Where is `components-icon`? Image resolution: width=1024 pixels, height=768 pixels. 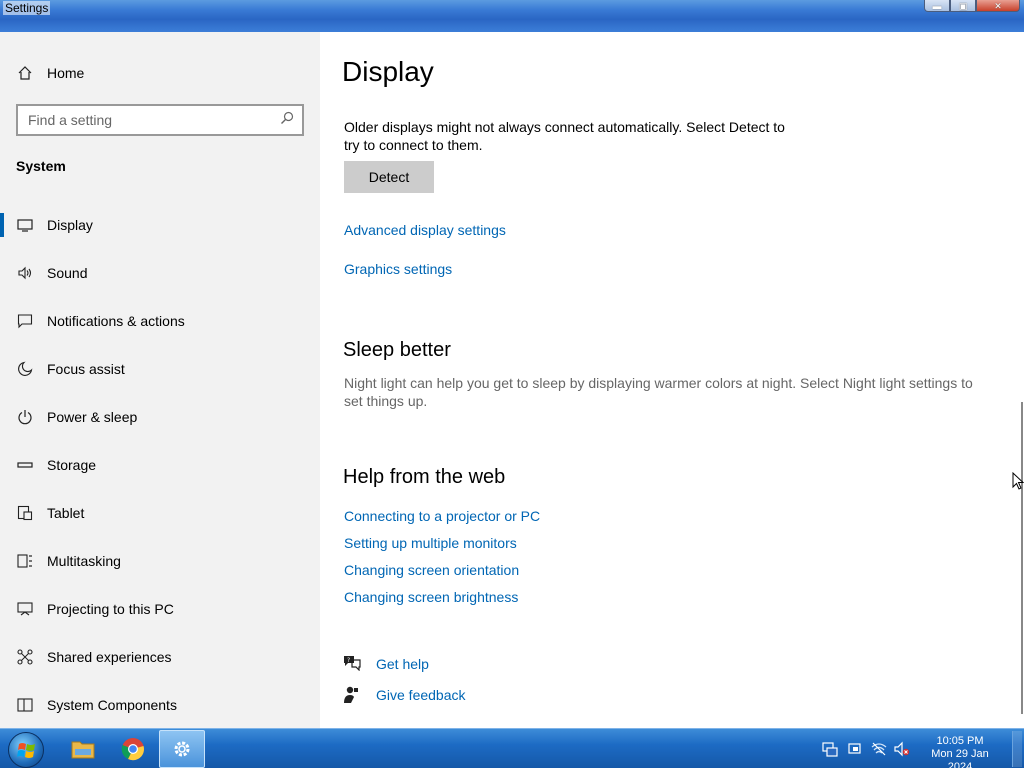 components-icon is located at coordinates (25, 705).